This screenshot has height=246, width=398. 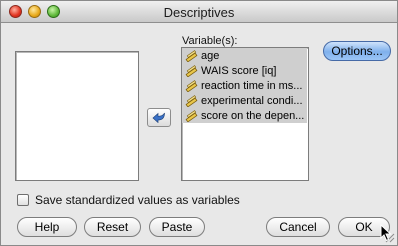 I want to click on cancel-button: Cancel, so click(x=298, y=227).